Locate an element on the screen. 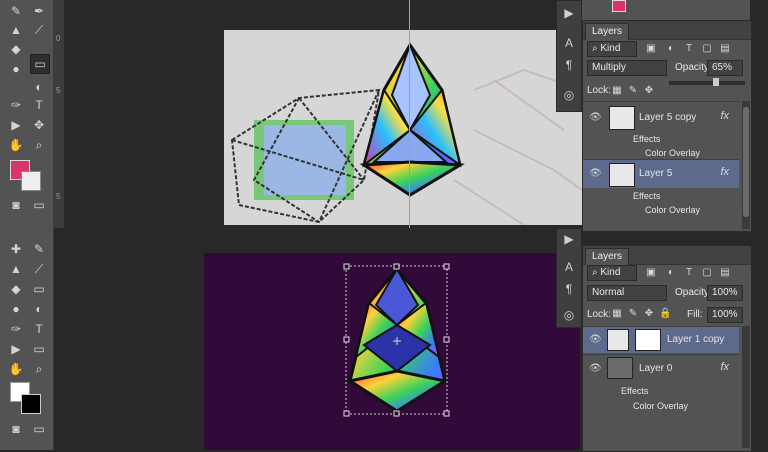 The height and width of the screenshot is (452, 768). layer-row: 👁 Layer 0 fx Effects Color Overlay is located at coordinates (661, 384).